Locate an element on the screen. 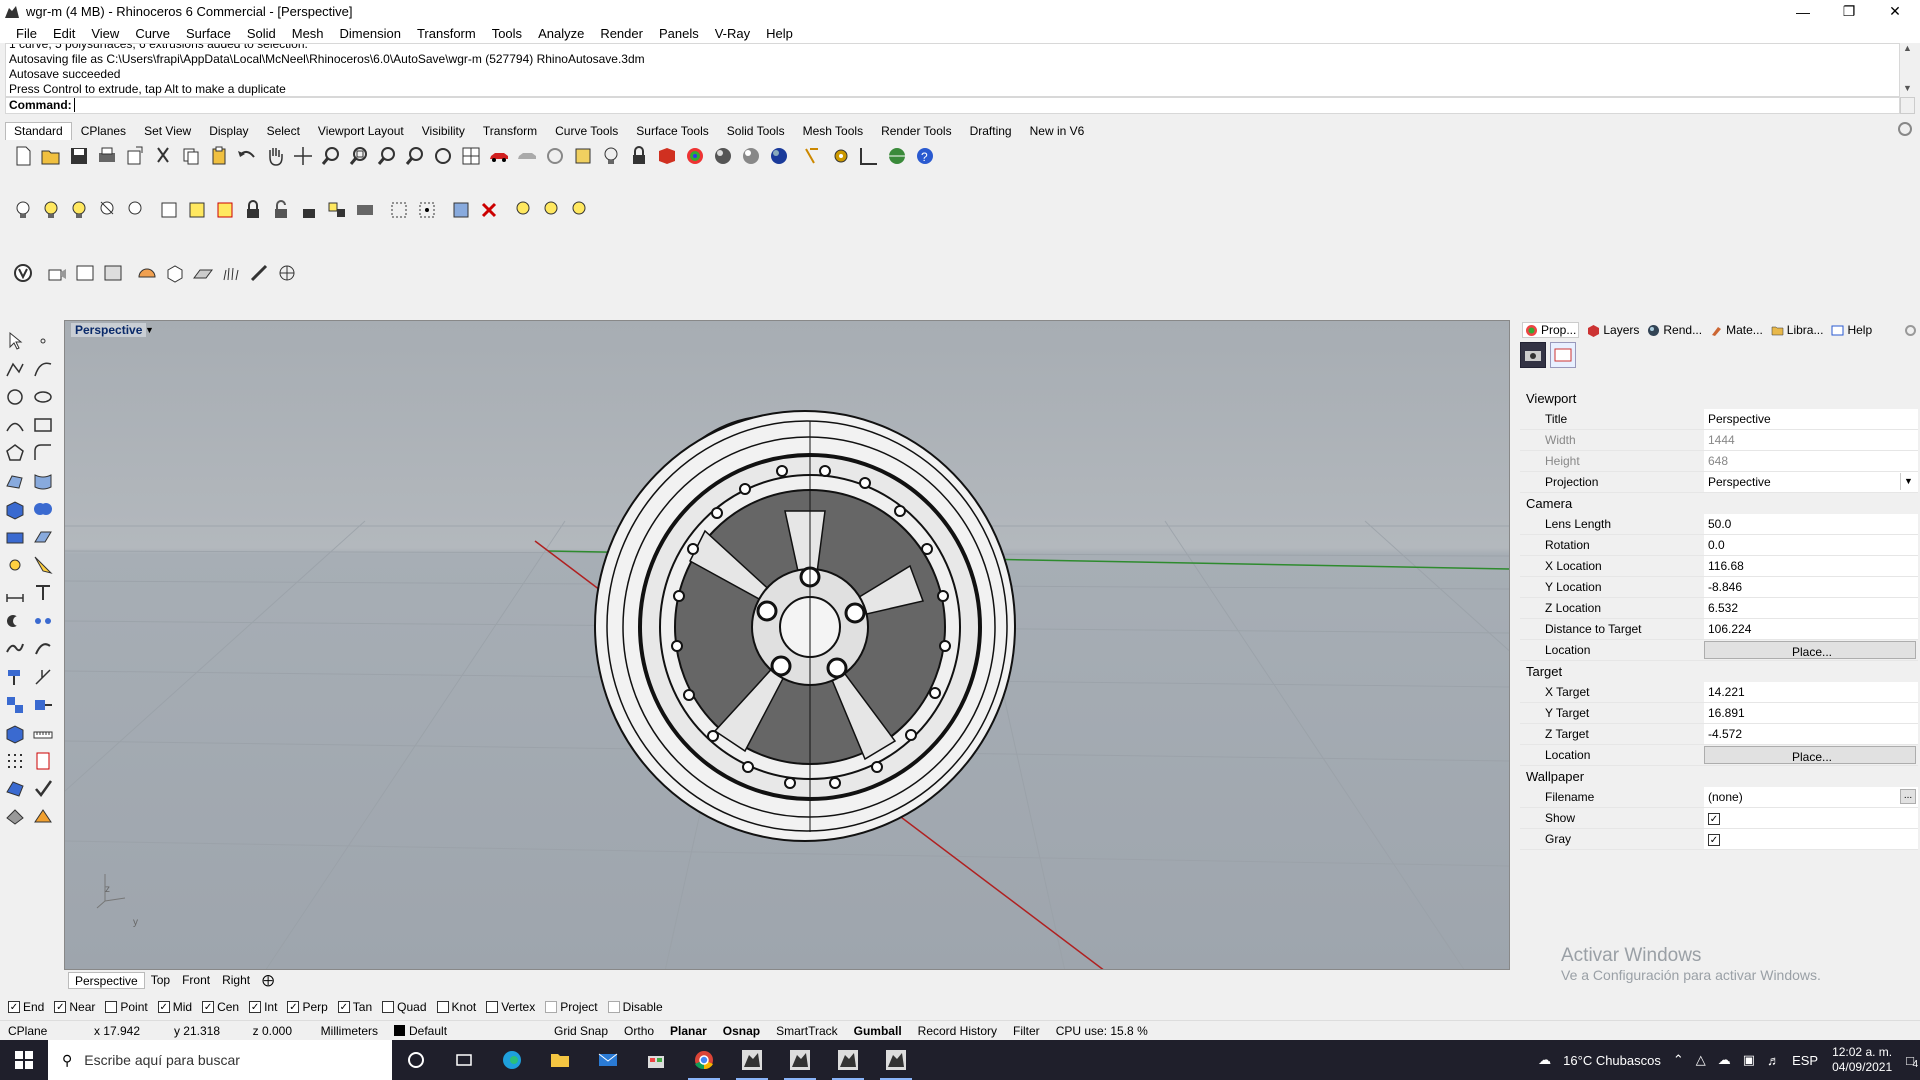 The height and width of the screenshot is (1080, 1920). osnap-cen: ✓ Cen is located at coordinates (220, 1007).